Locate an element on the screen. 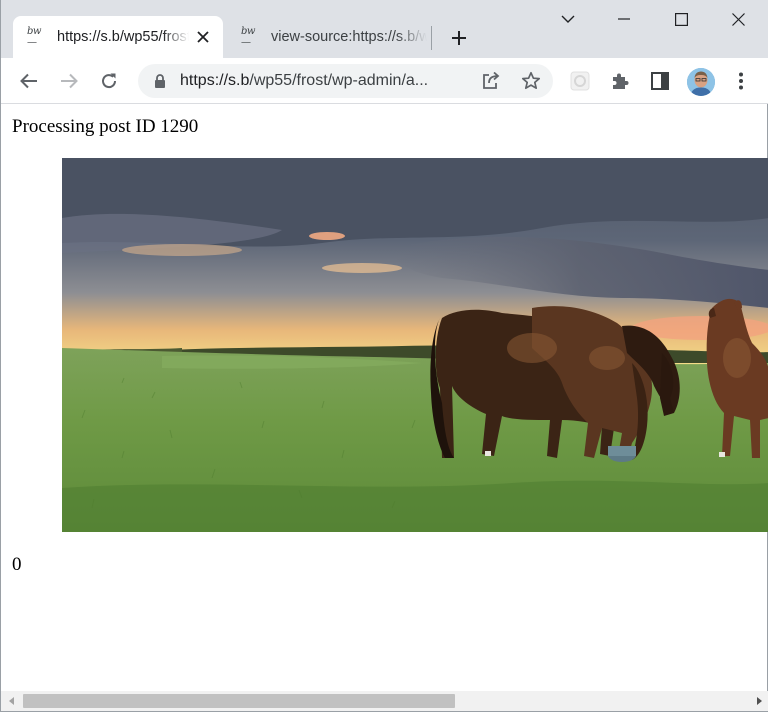  close-tab-icon is located at coordinates (203, 37).